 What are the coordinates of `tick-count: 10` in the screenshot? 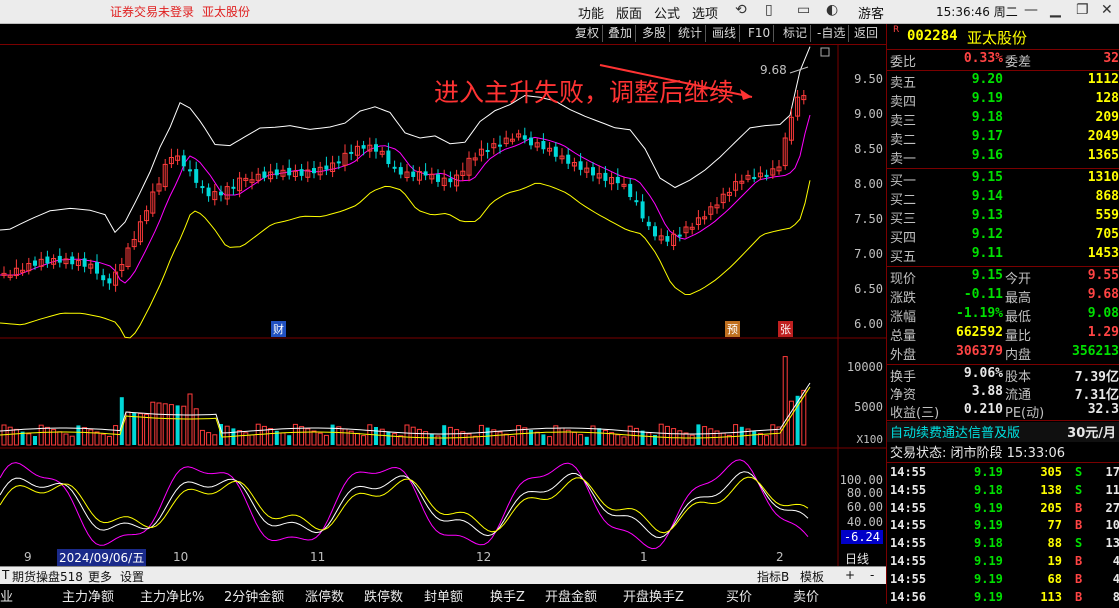 It's located at (1112, 525).